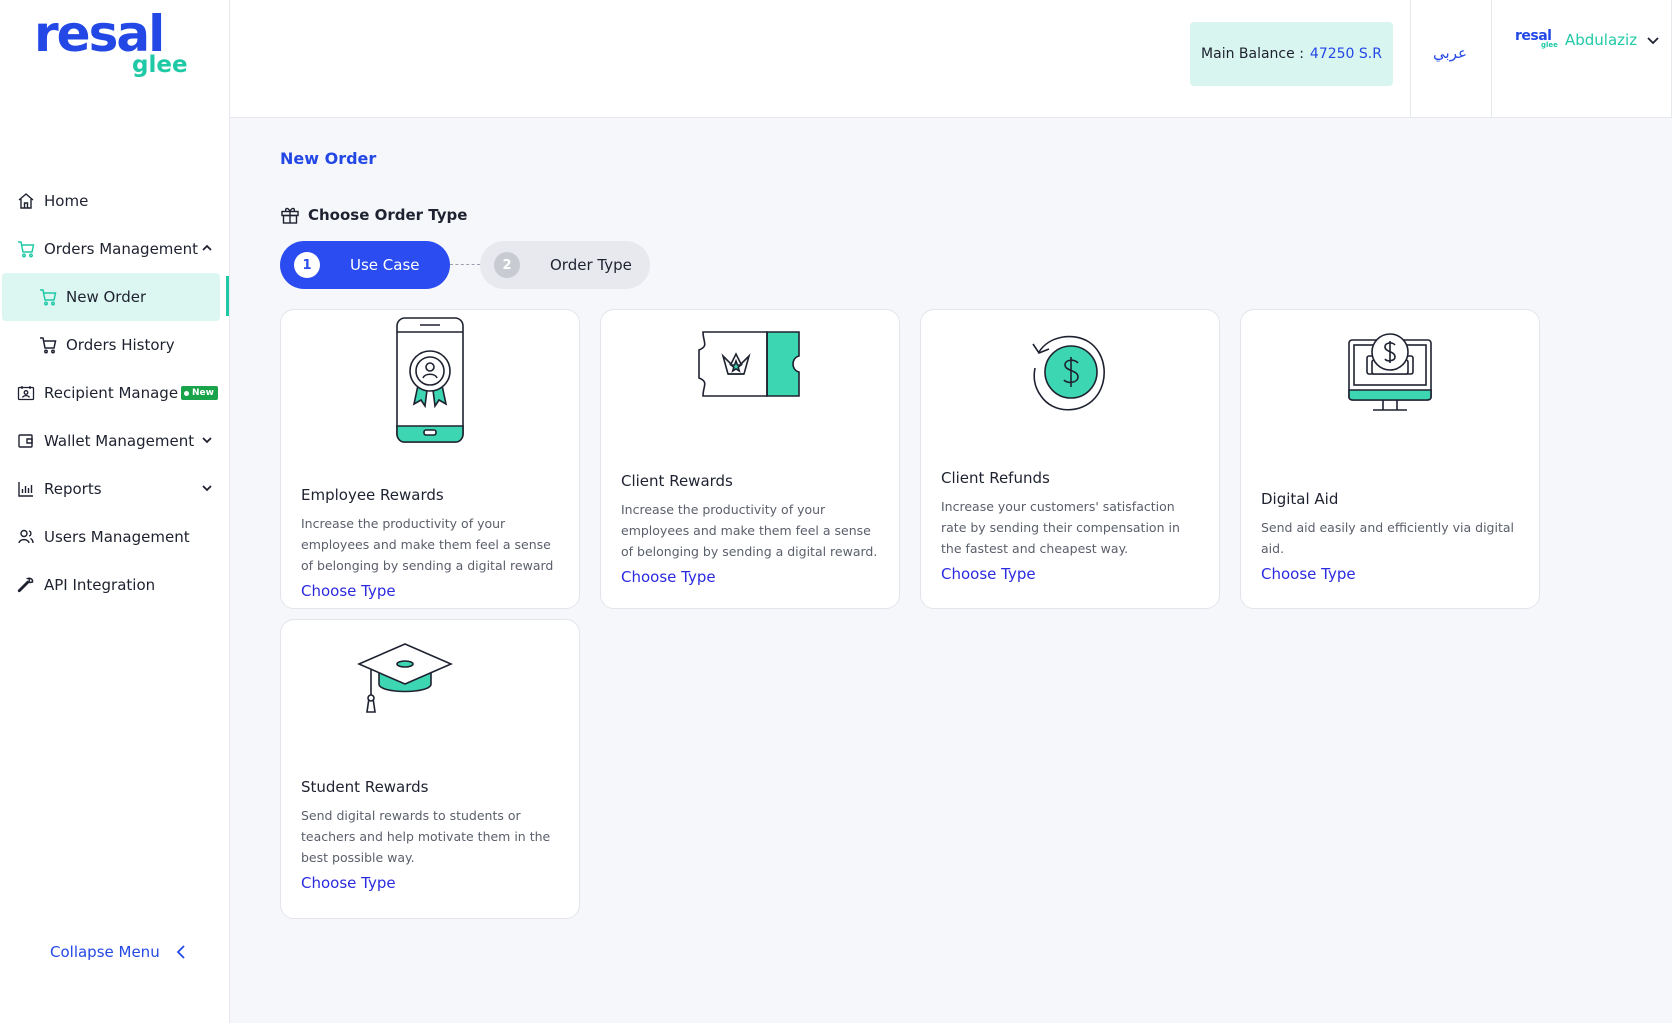 The width and height of the screenshot is (1672, 1023). I want to click on graduation-cap-icon, so click(430, 678).